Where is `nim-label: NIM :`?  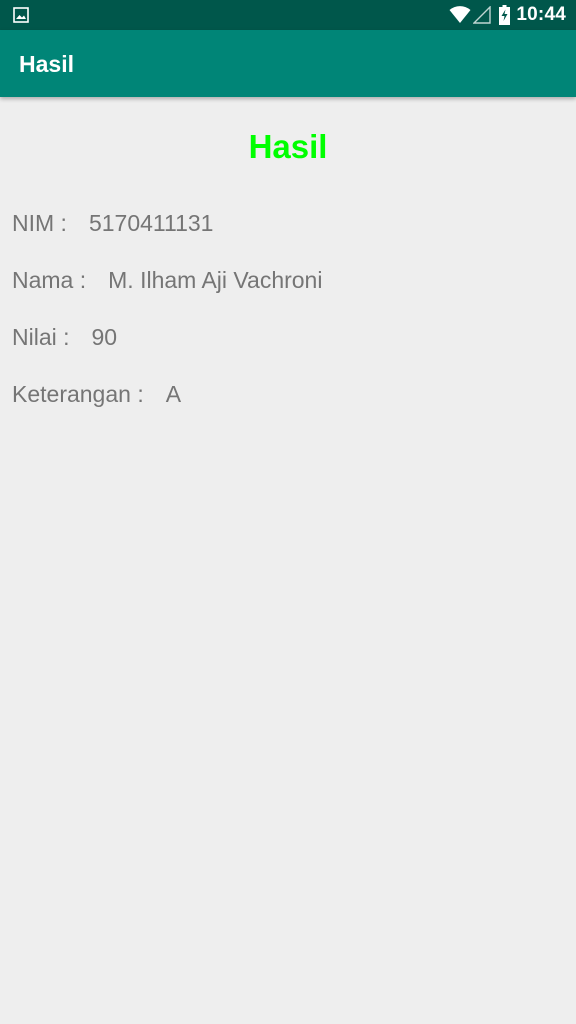
nim-label: NIM : is located at coordinates (39, 223).